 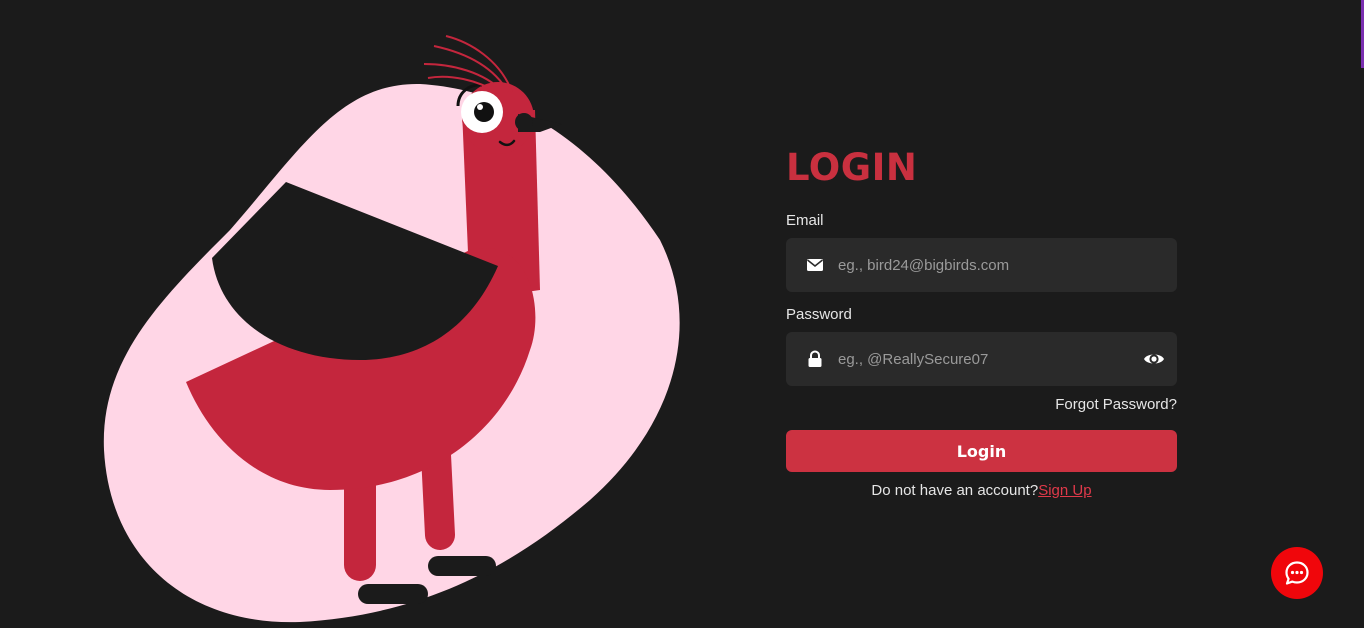 What do you see at coordinates (1154, 359) in the screenshot?
I see `eye-icon` at bounding box center [1154, 359].